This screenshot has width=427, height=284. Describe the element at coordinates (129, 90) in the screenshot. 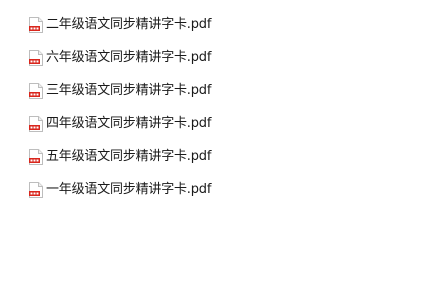

I see `file-name: 三年级语文同步精讲字卡.pdf` at that location.